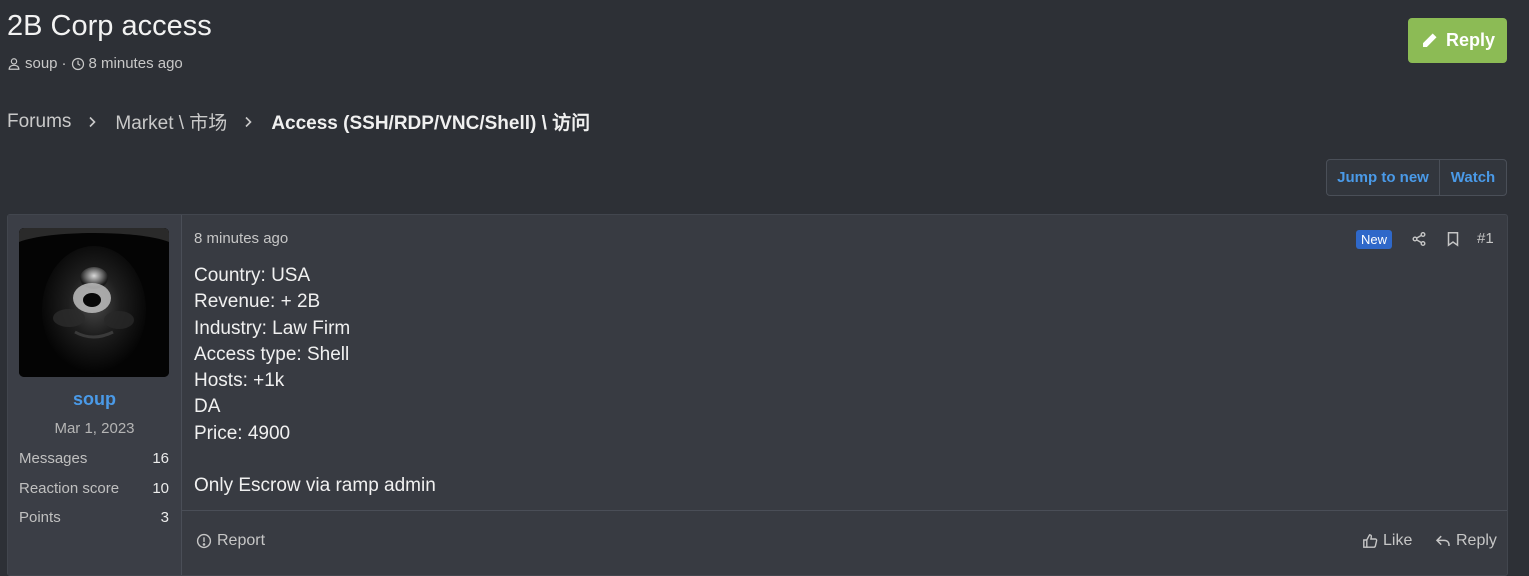 Image resolution: width=1529 pixels, height=576 pixels. Describe the element at coordinates (272, 328) in the screenshot. I see `post-body-line: Industry: Law Firm` at that location.